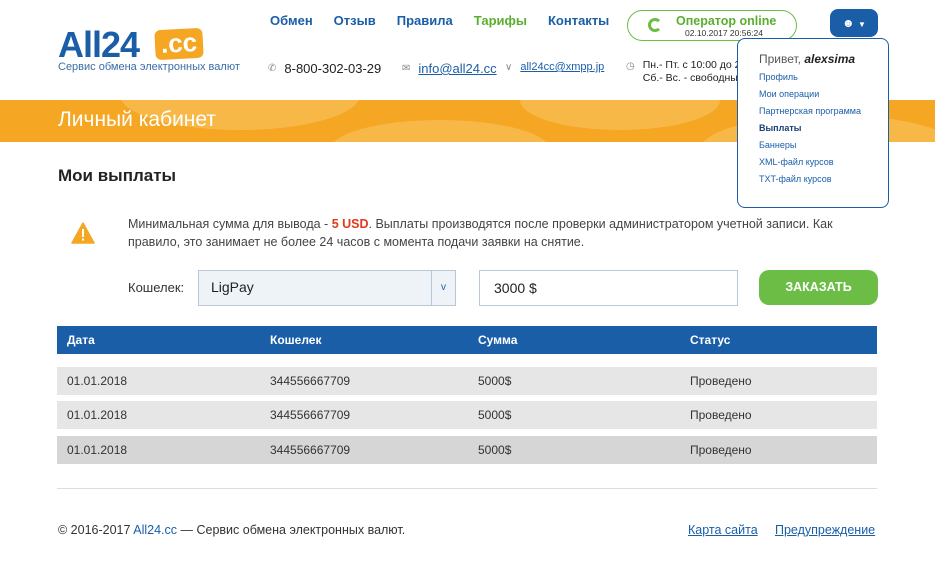 The height and width of the screenshot is (577, 935). I want to click on user-menu-button: ☻ ▼, so click(854, 23).